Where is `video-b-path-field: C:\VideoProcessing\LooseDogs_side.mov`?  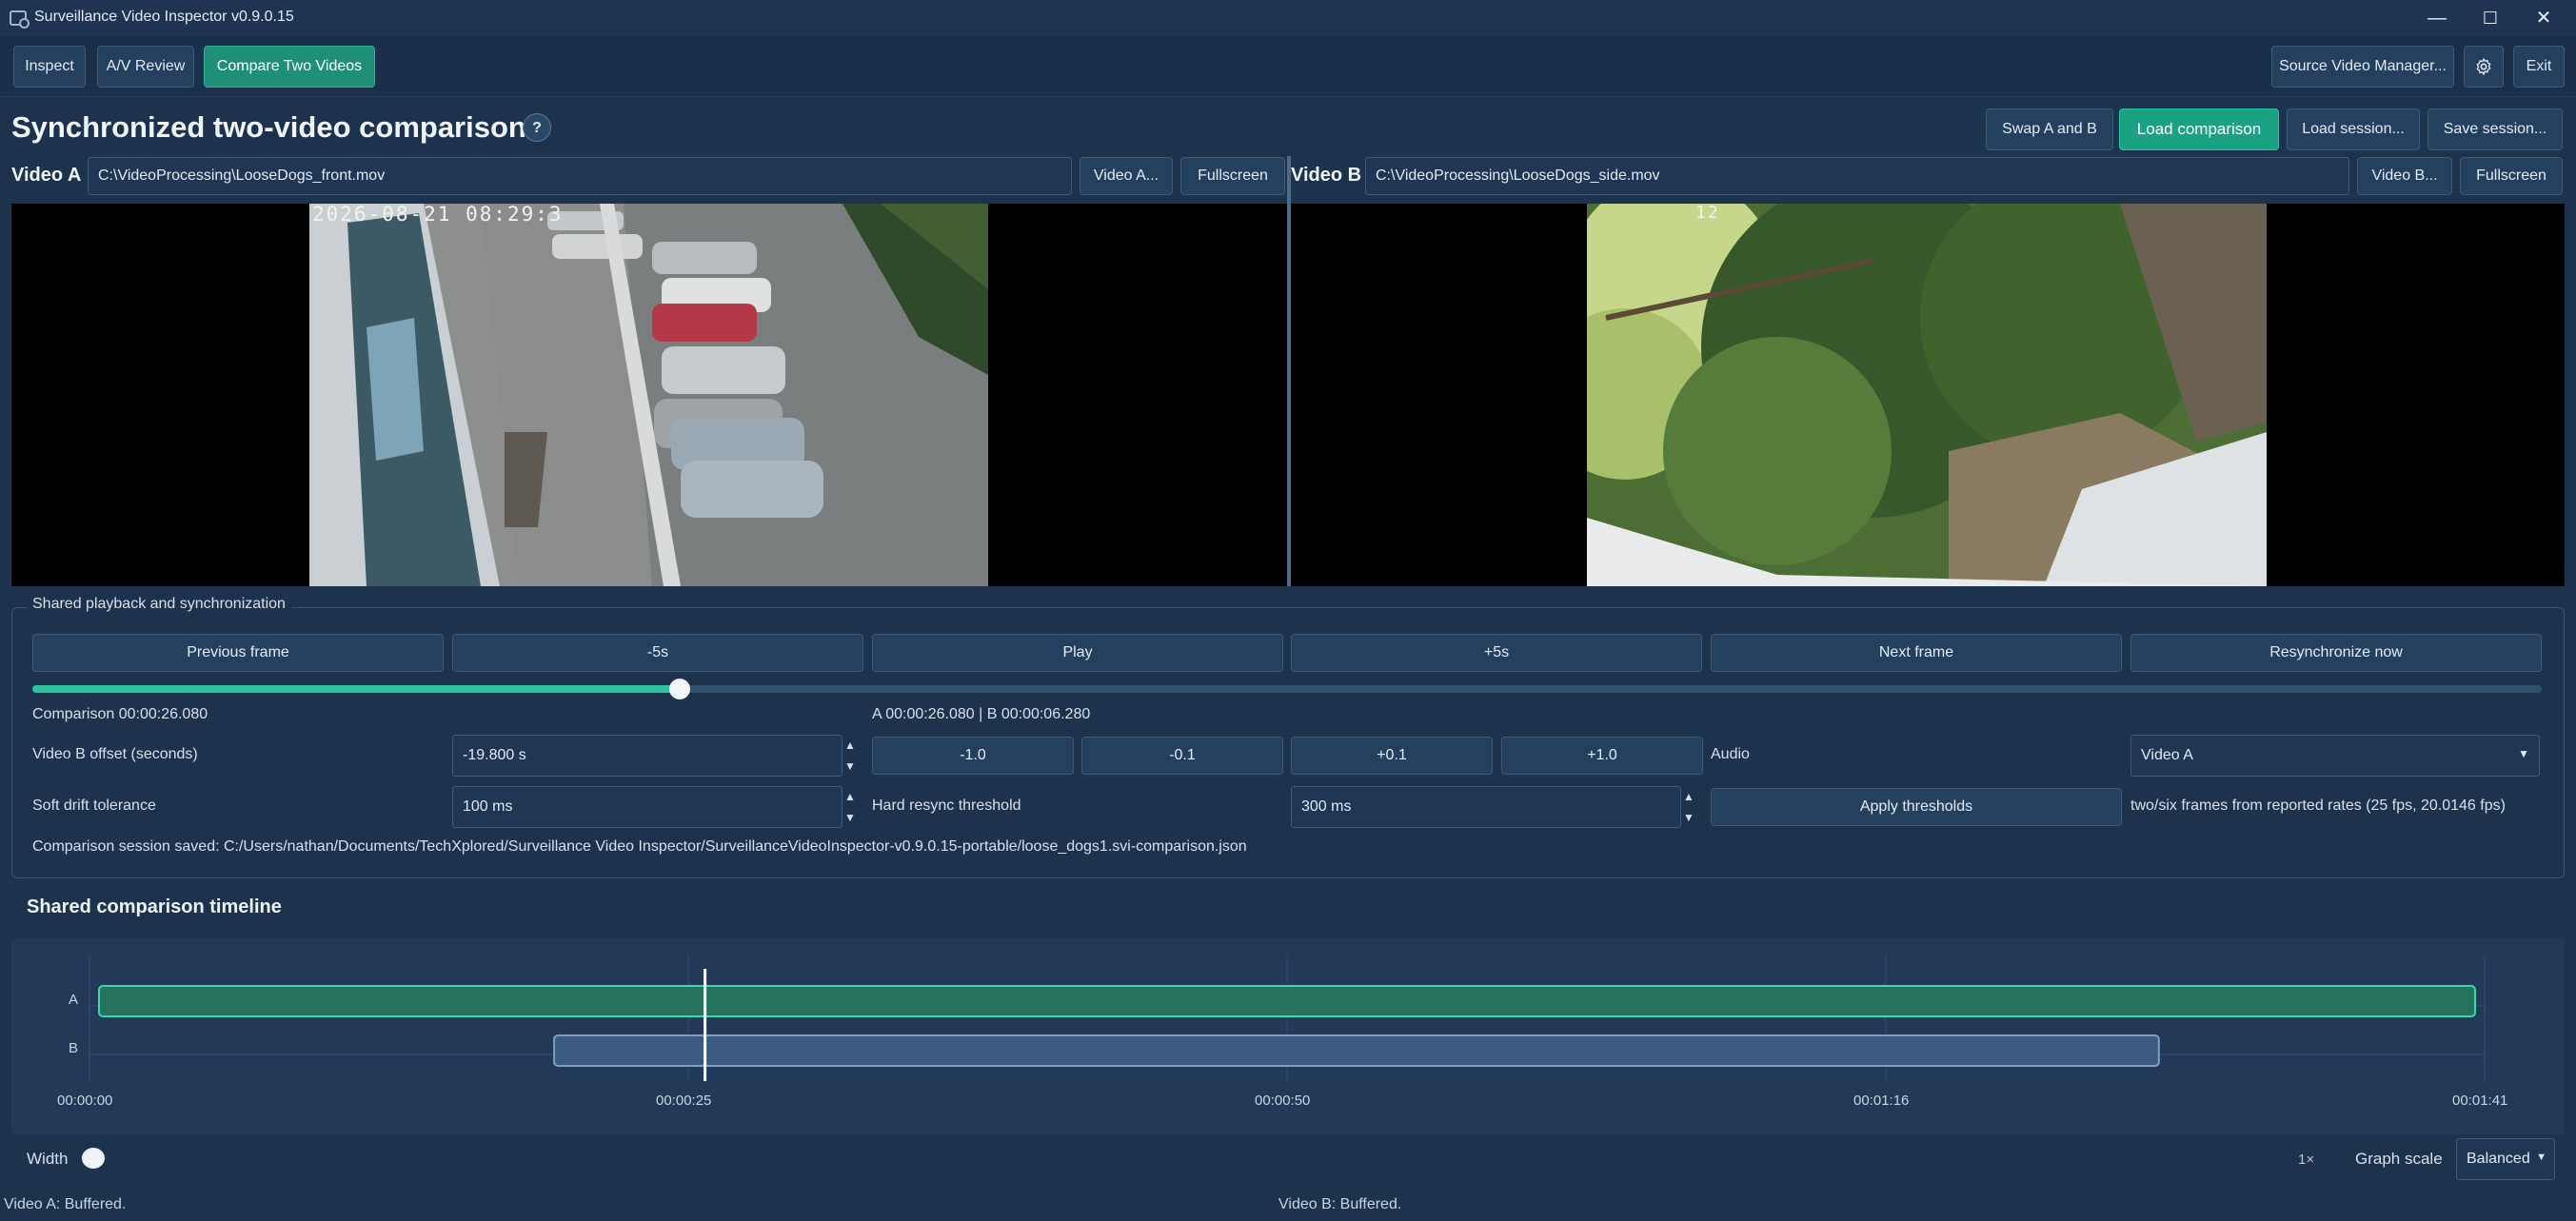 video-b-path-field: C:\VideoProcessing\LooseDogs_side.mov is located at coordinates (1857, 176).